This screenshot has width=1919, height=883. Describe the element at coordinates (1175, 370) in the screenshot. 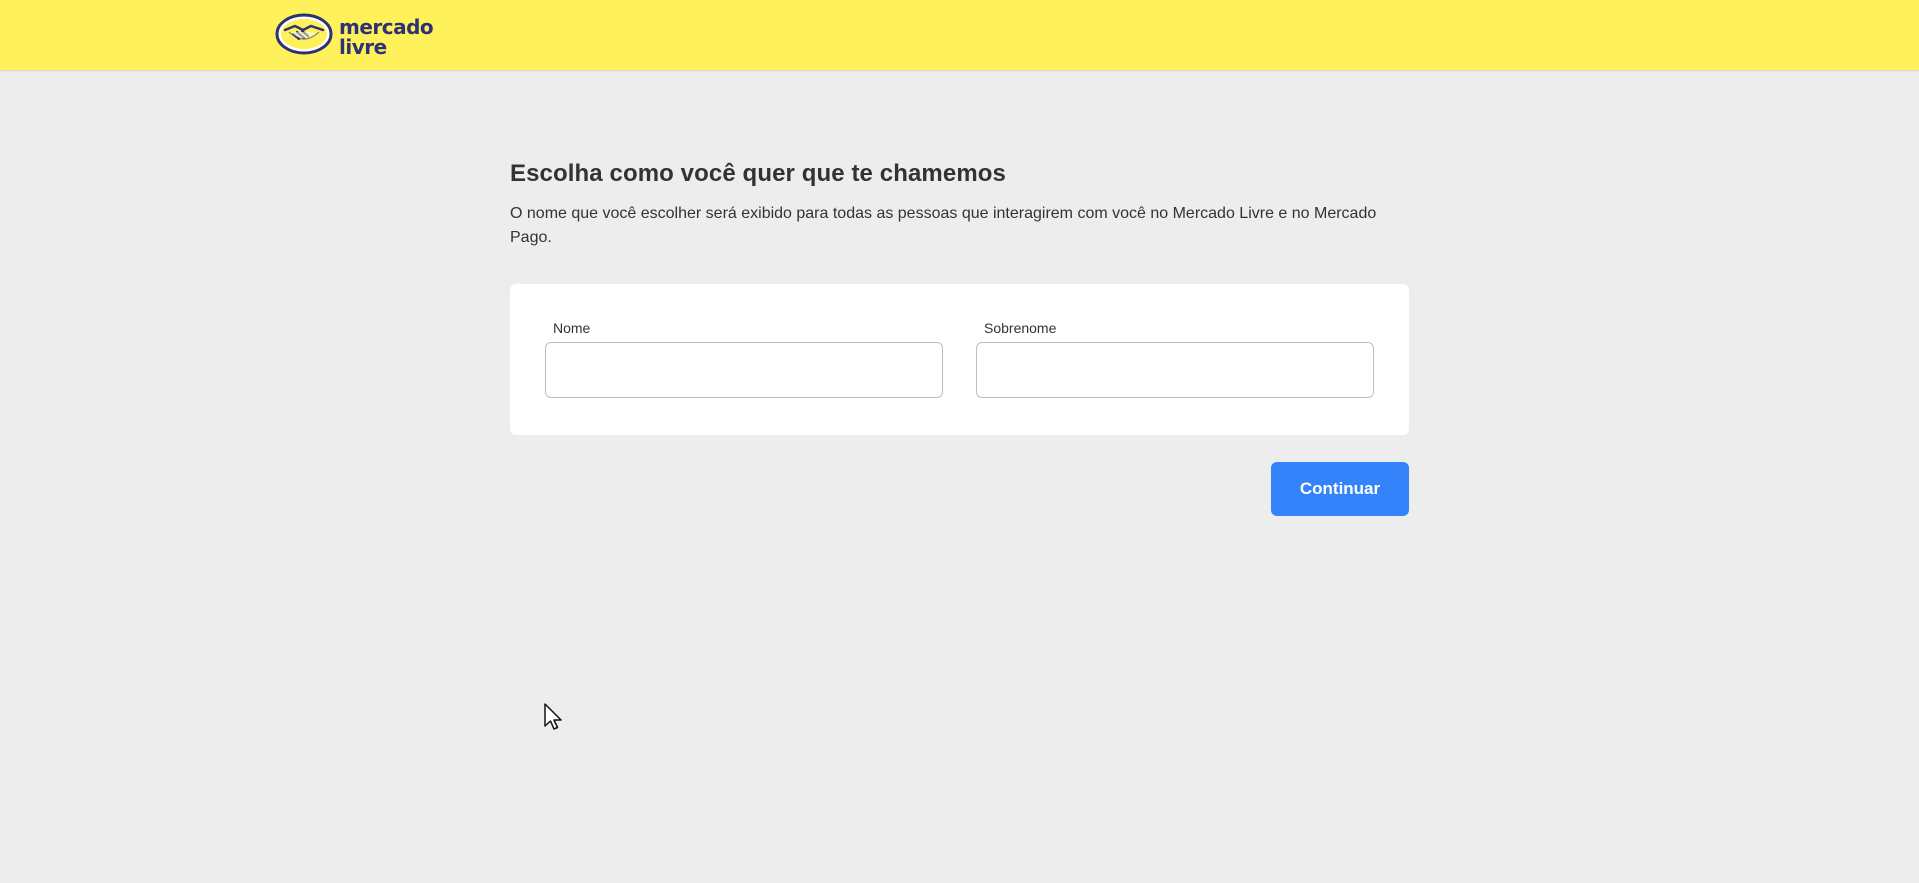

I see `last-name-input` at that location.